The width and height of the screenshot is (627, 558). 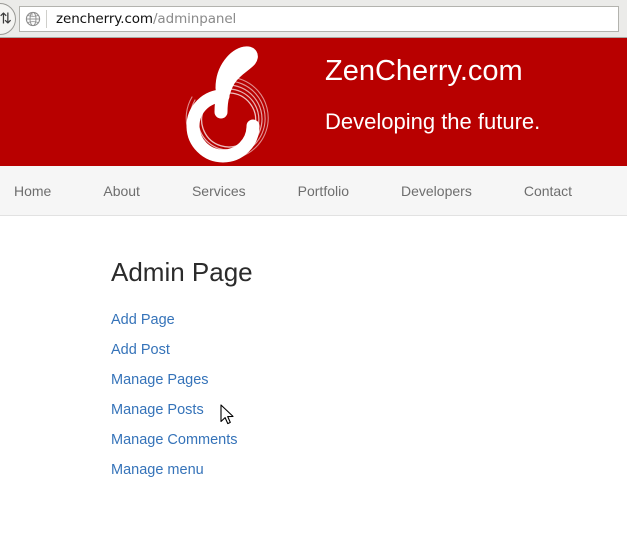 I want to click on link-manage-posts: Manage Posts, so click(x=157, y=410).